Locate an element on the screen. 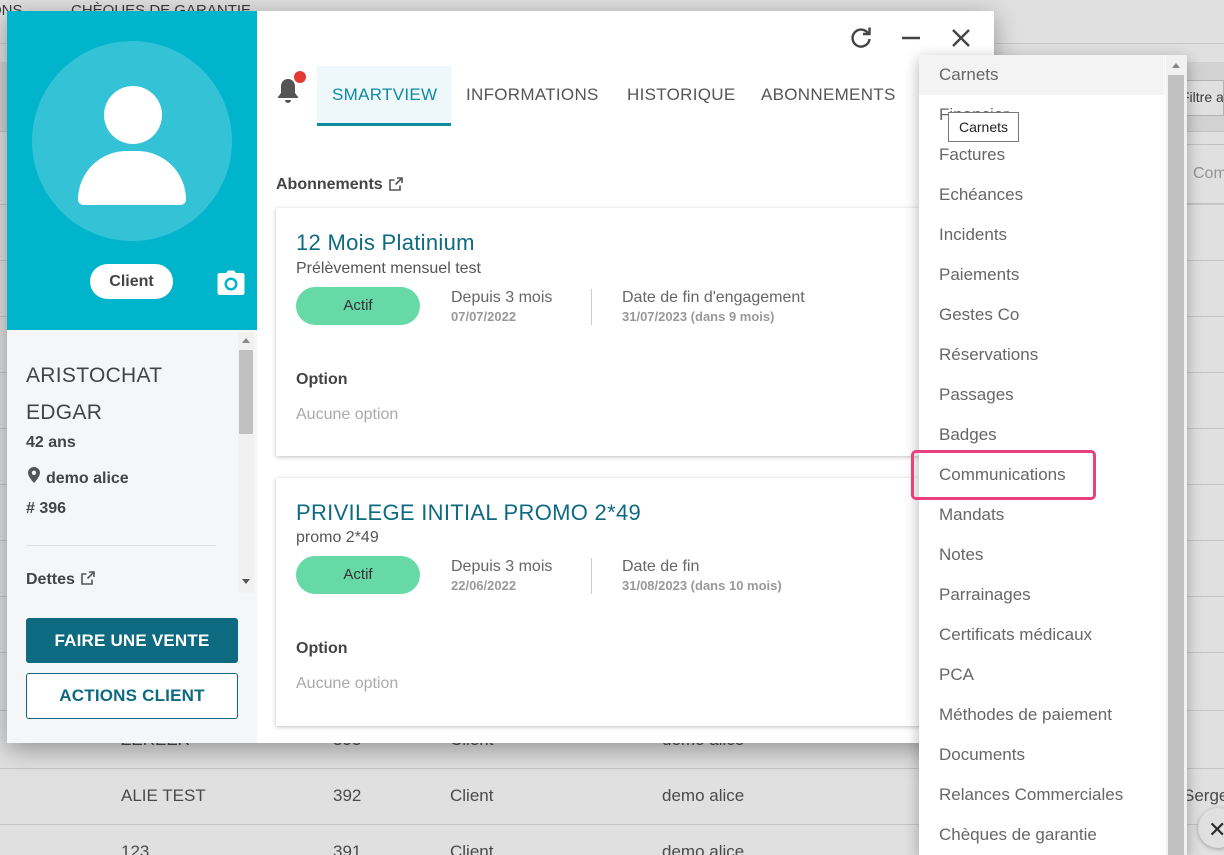 The height and width of the screenshot is (855, 1224). menu-item-echeances: Echéances is located at coordinates (1042, 195).